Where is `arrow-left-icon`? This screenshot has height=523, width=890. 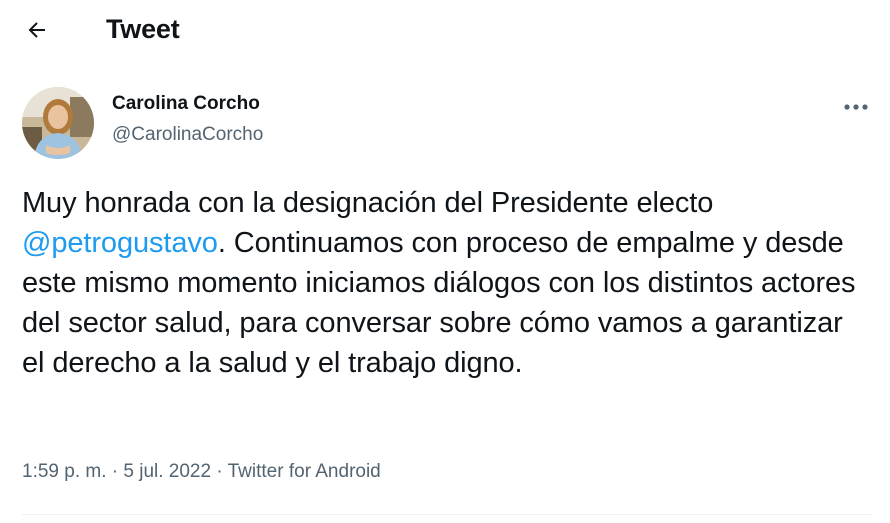 arrow-left-icon is located at coordinates (36, 30).